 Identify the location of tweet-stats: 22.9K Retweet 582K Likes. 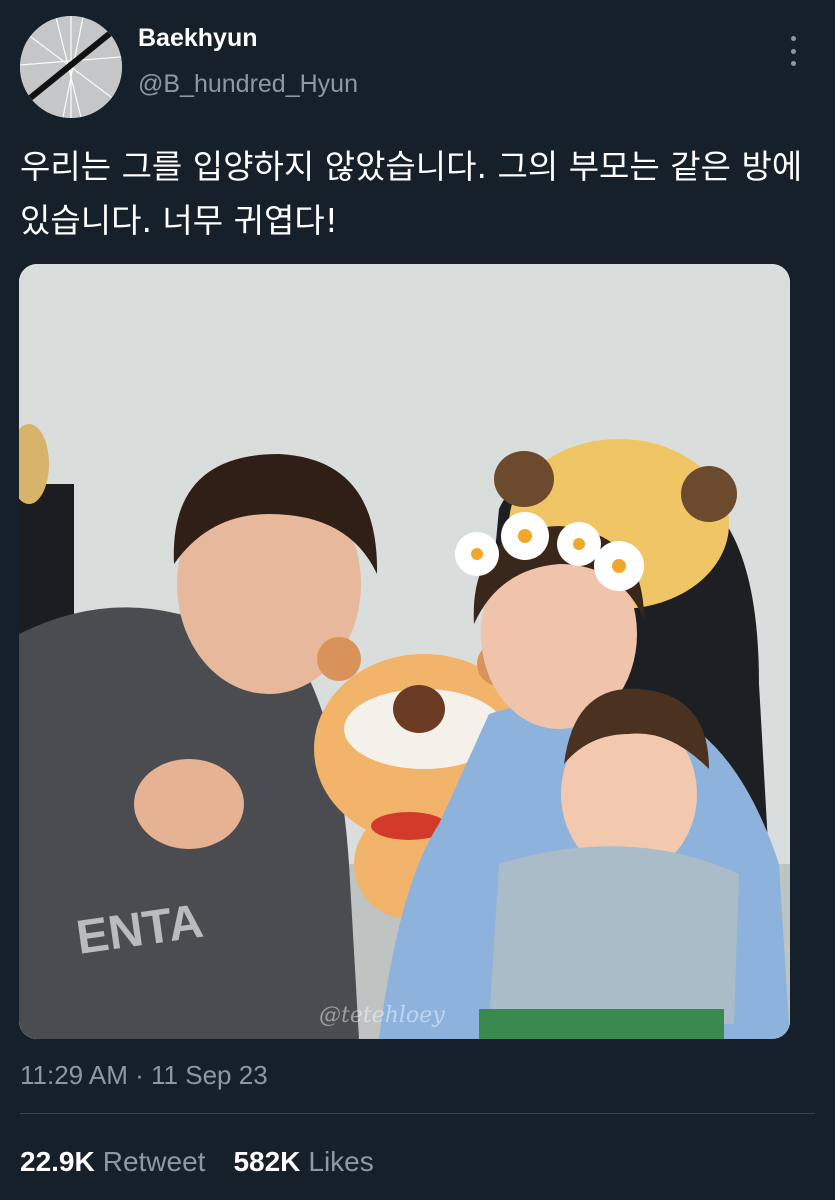
(197, 1162).